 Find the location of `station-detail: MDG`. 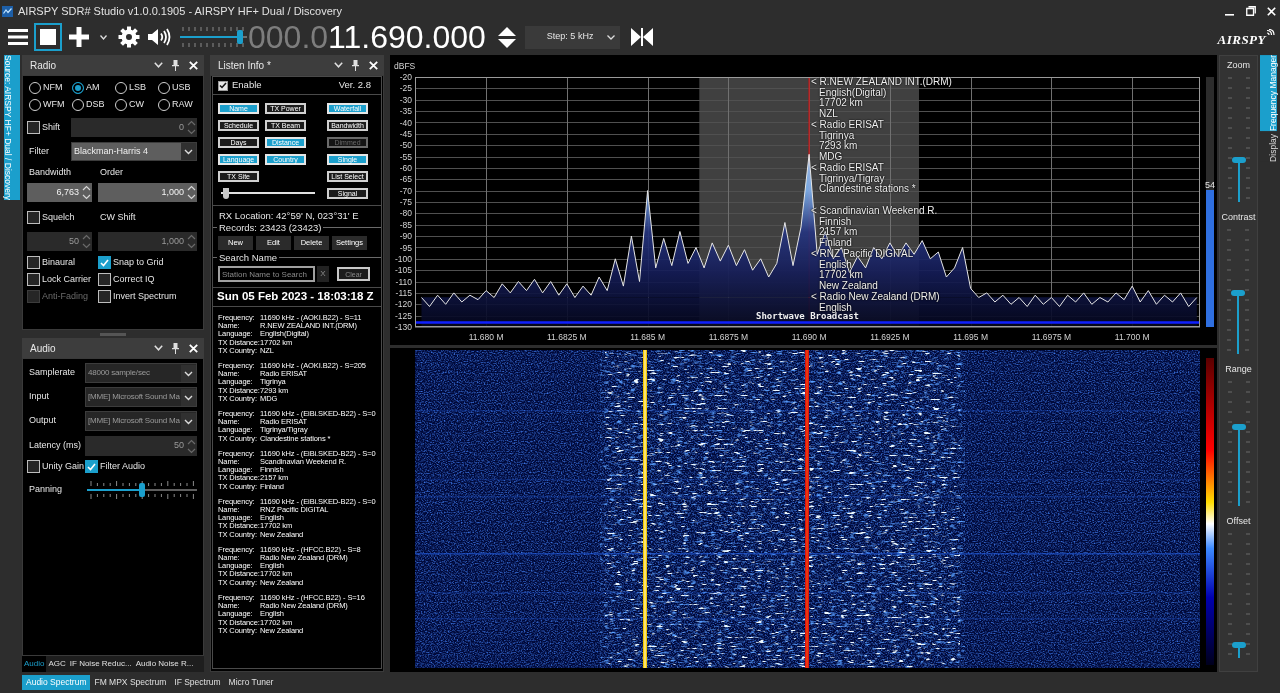

station-detail: MDG is located at coordinates (830, 157).